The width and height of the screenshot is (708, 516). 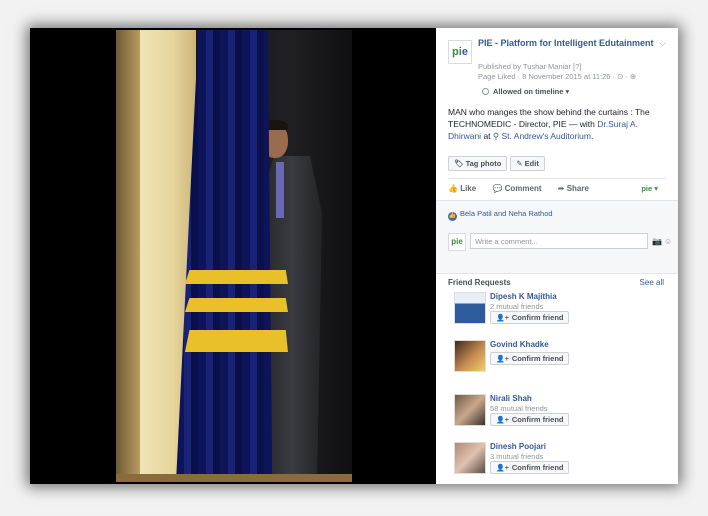 I want to click on like-label: Like, so click(x=468, y=188).